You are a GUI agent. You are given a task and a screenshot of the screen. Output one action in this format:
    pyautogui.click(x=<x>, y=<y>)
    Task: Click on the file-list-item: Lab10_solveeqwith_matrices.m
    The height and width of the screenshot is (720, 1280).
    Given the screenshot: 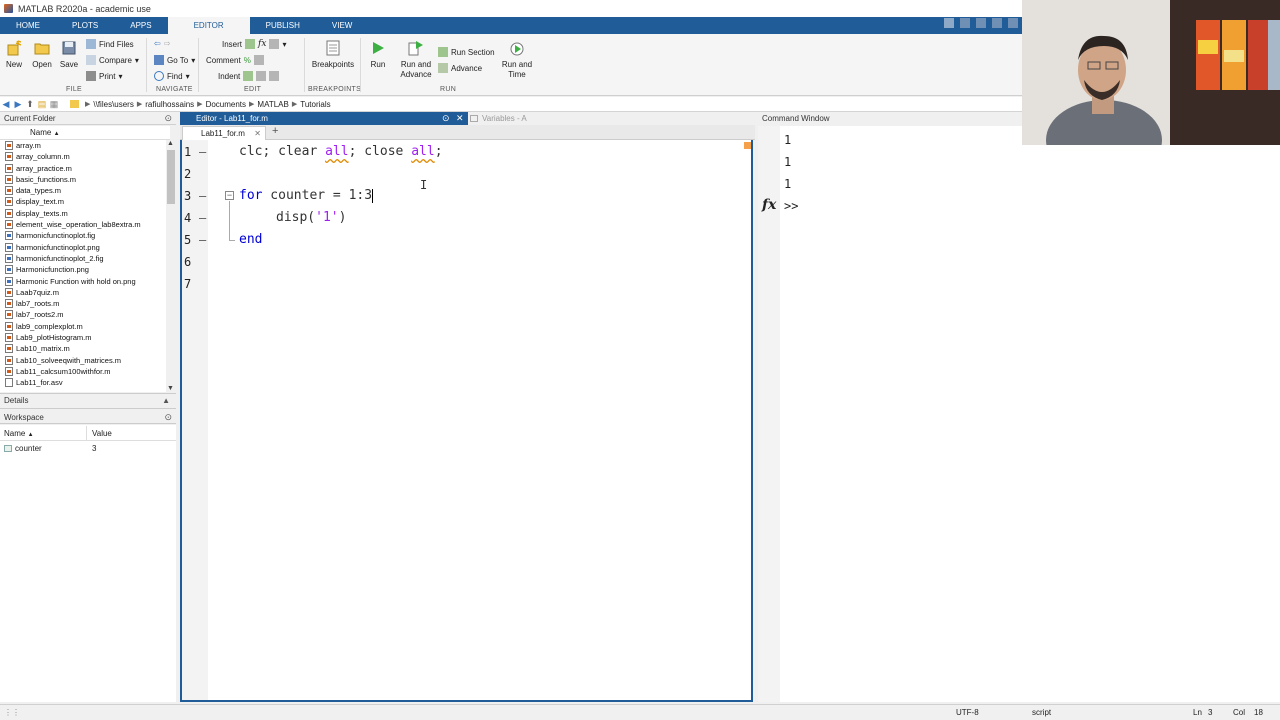 What is the action you would take?
    pyautogui.click(x=83, y=360)
    